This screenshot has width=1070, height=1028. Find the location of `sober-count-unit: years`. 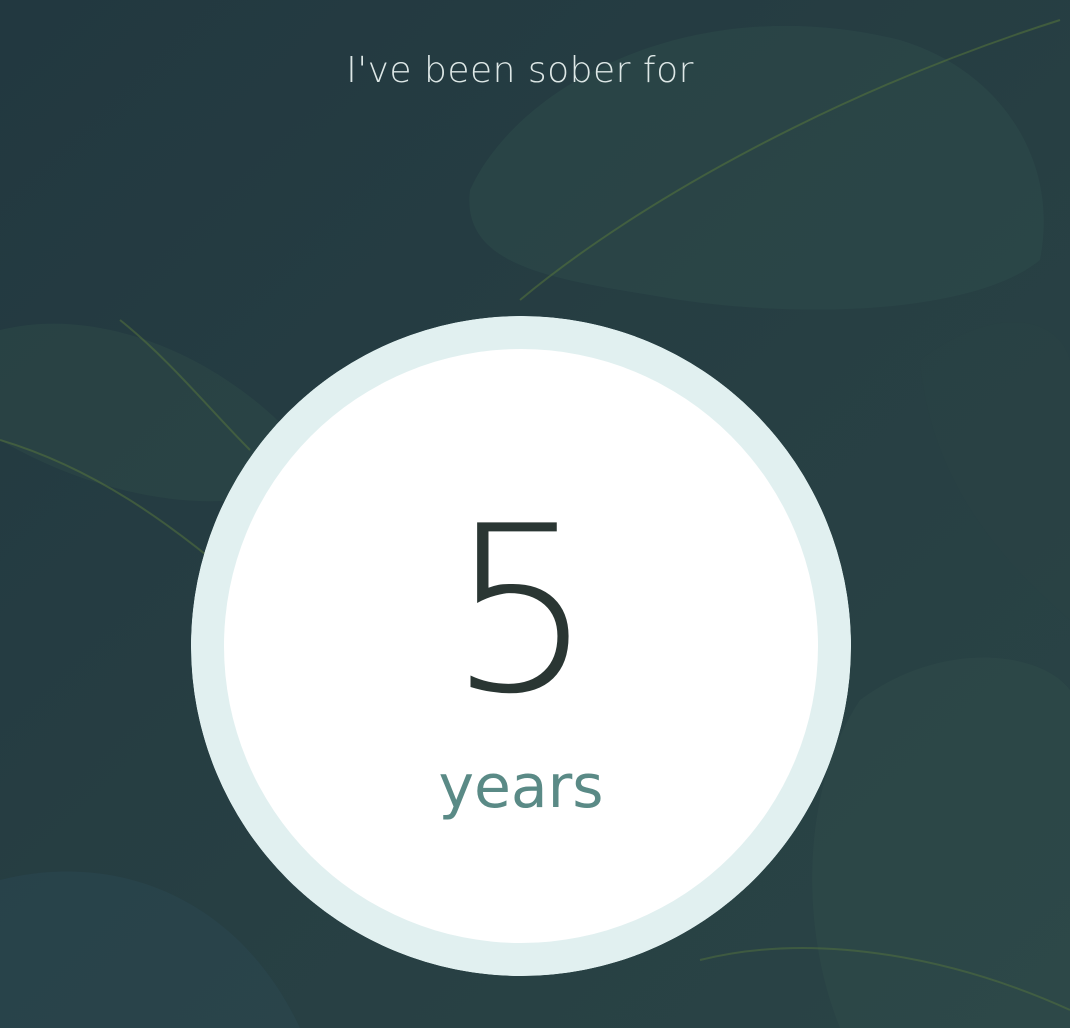

sober-count-unit: years is located at coordinates (521, 787).